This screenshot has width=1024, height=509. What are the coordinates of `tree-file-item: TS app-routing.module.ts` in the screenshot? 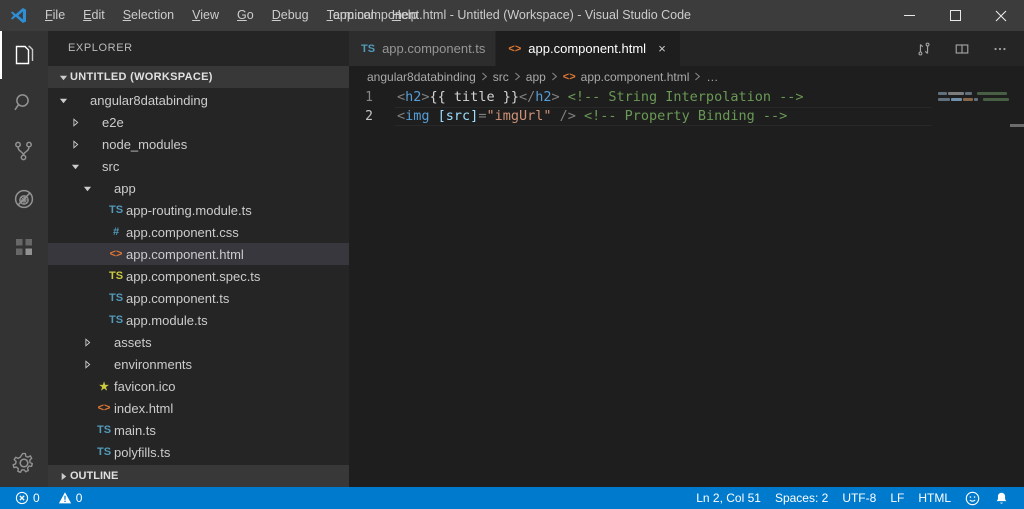 It's located at (198, 210).